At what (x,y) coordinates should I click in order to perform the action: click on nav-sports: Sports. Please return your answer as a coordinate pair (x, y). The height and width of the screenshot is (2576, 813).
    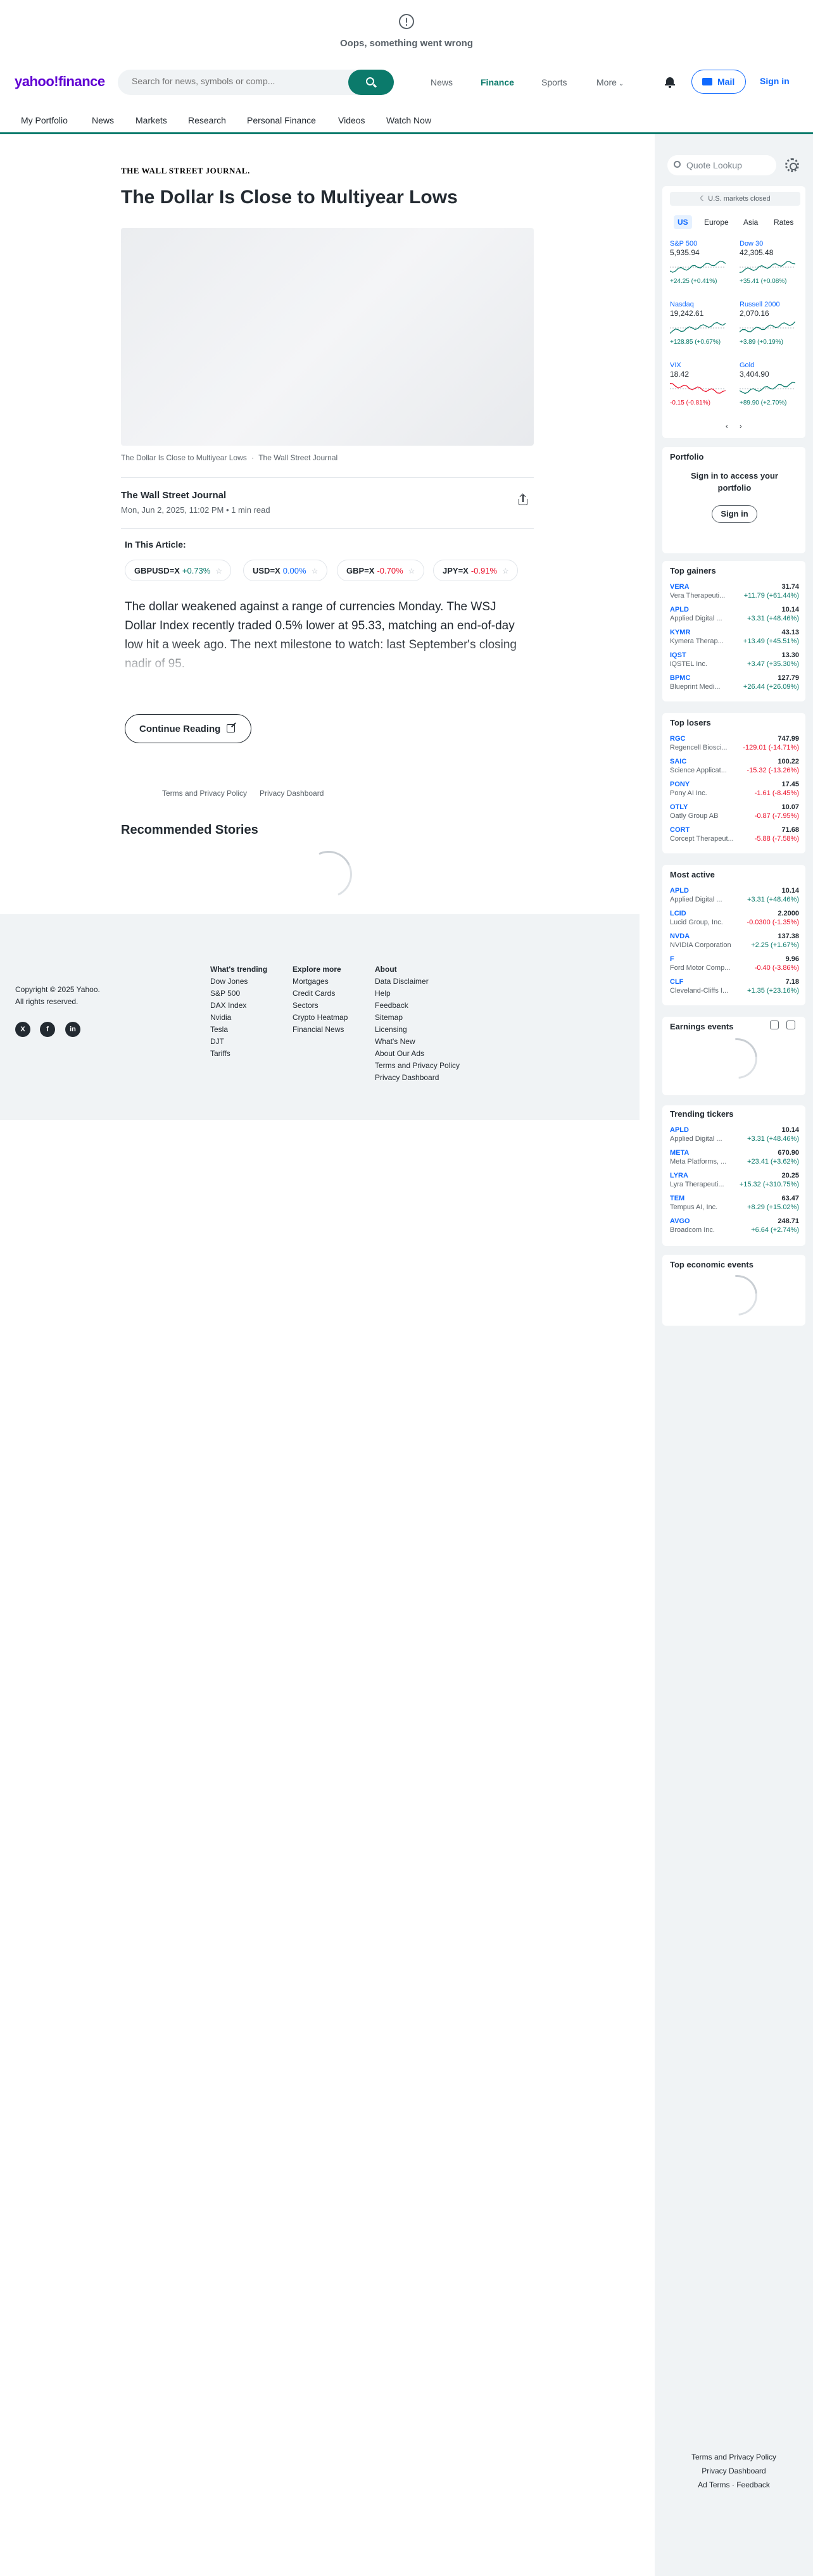
    Looking at the image, I should click on (554, 82).